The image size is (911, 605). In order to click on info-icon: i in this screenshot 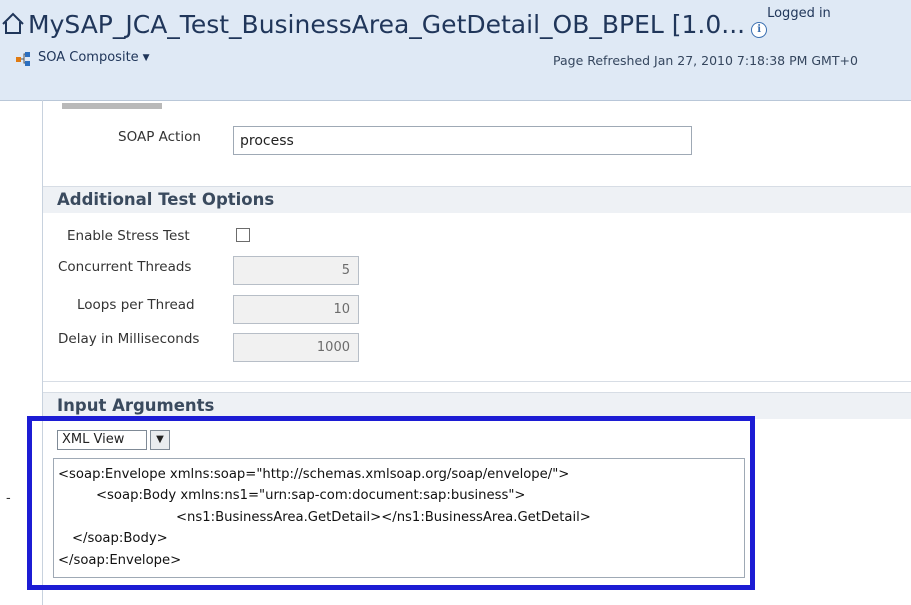, I will do `click(759, 30)`.